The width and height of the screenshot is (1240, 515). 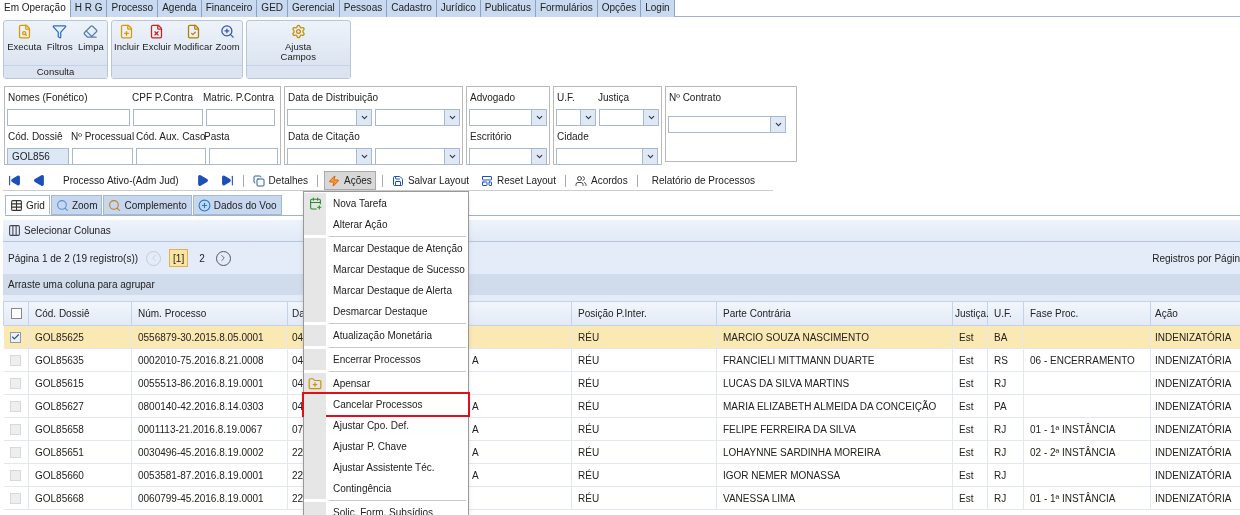 What do you see at coordinates (430, 180) in the screenshot?
I see `toolbar-button: Salvar Layout` at bounding box center [430, 180].